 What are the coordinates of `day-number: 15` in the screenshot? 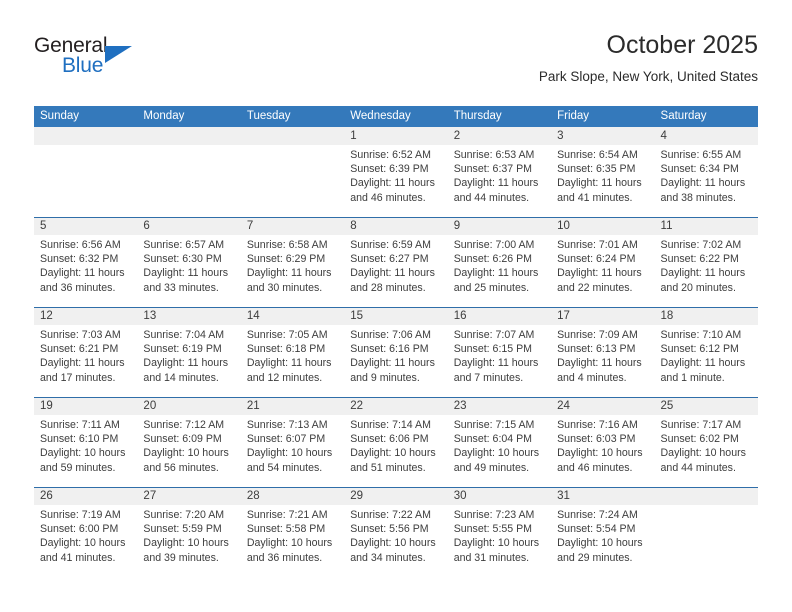 It's located at (396, 315).